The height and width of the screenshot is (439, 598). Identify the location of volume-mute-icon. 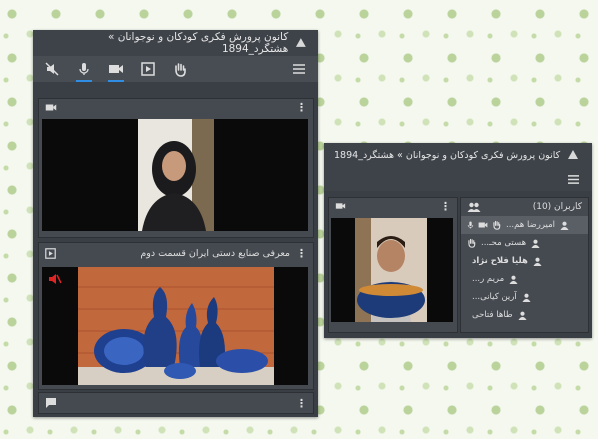
(52, 69).